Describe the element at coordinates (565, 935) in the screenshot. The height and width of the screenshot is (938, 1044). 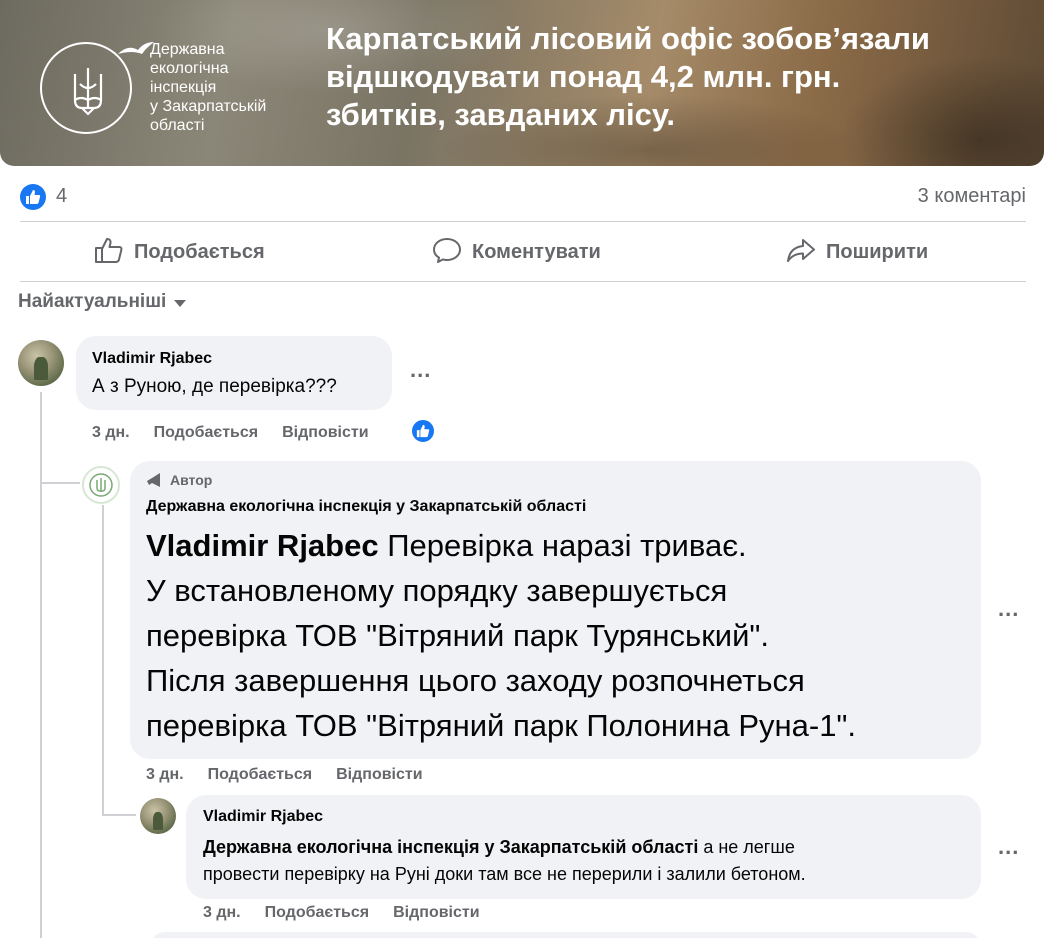
I see `comment-bubble` at that location.